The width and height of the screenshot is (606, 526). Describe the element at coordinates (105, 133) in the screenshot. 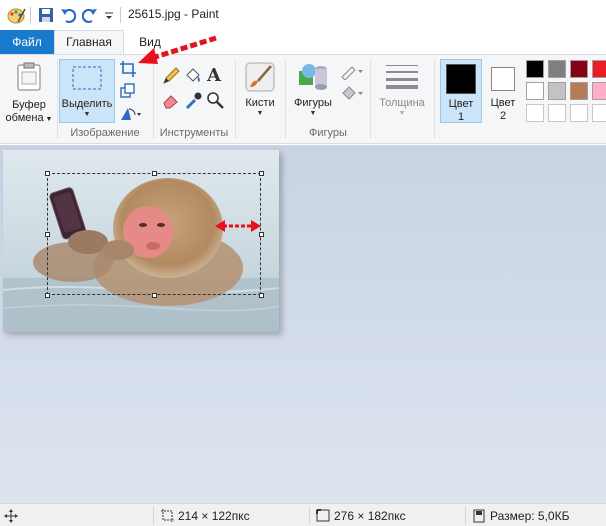

I see `image-group-label: Изображение` at that location.